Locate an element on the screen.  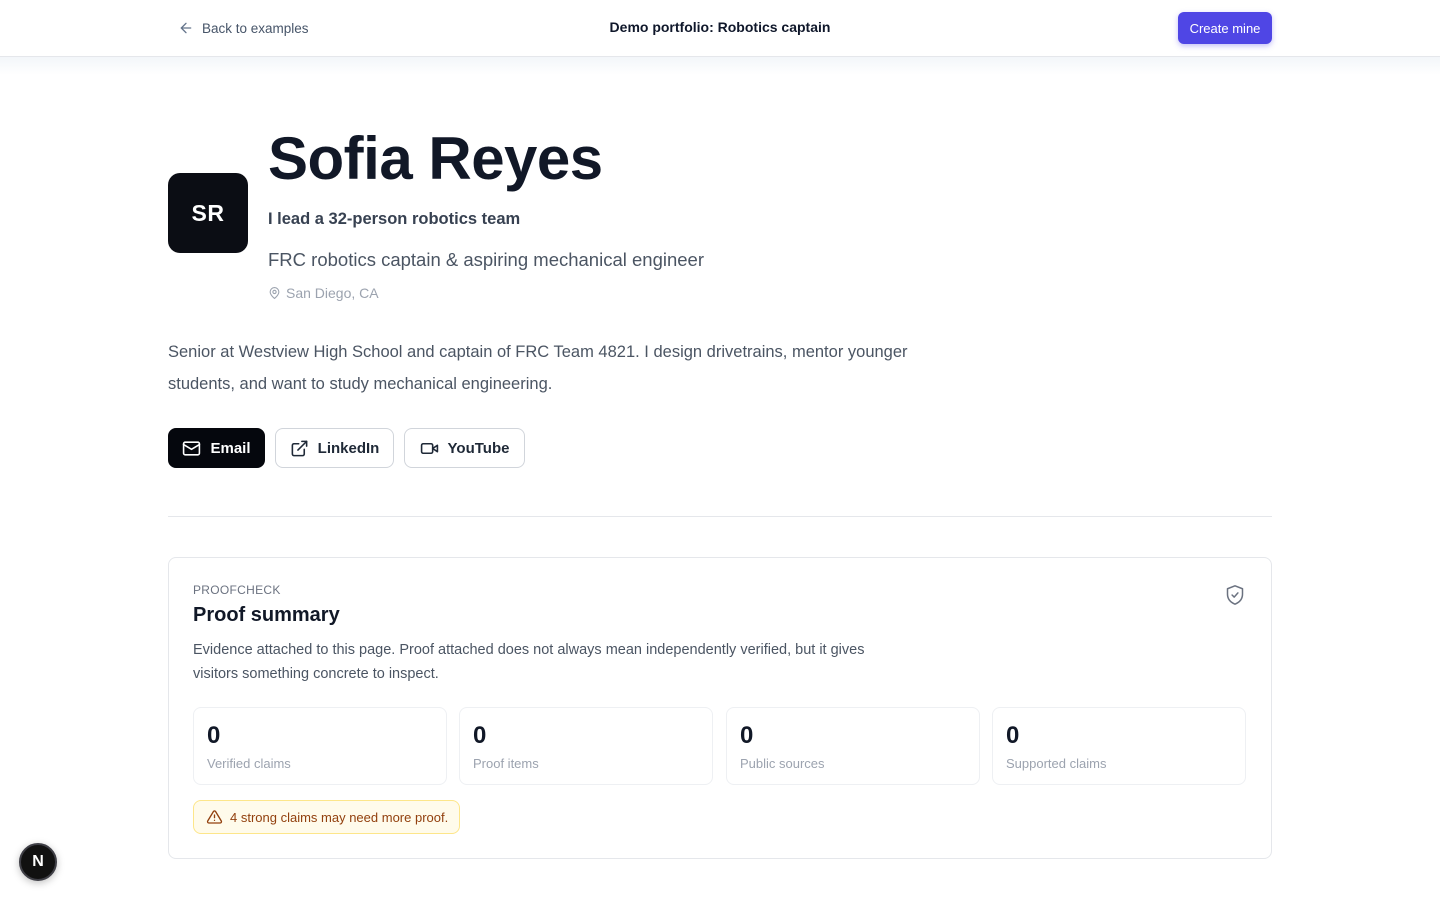
card-eyebrow: PROOFCHECK is located at coordinates (237, 590).